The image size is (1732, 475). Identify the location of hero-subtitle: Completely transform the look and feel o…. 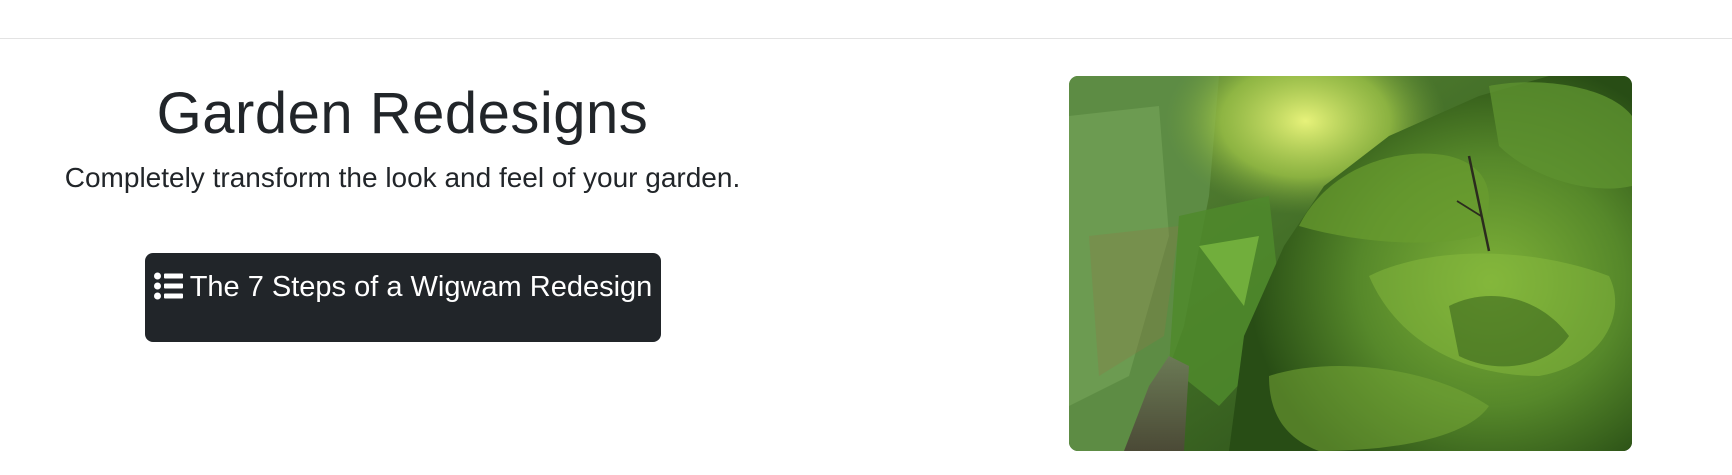
(402, 177).